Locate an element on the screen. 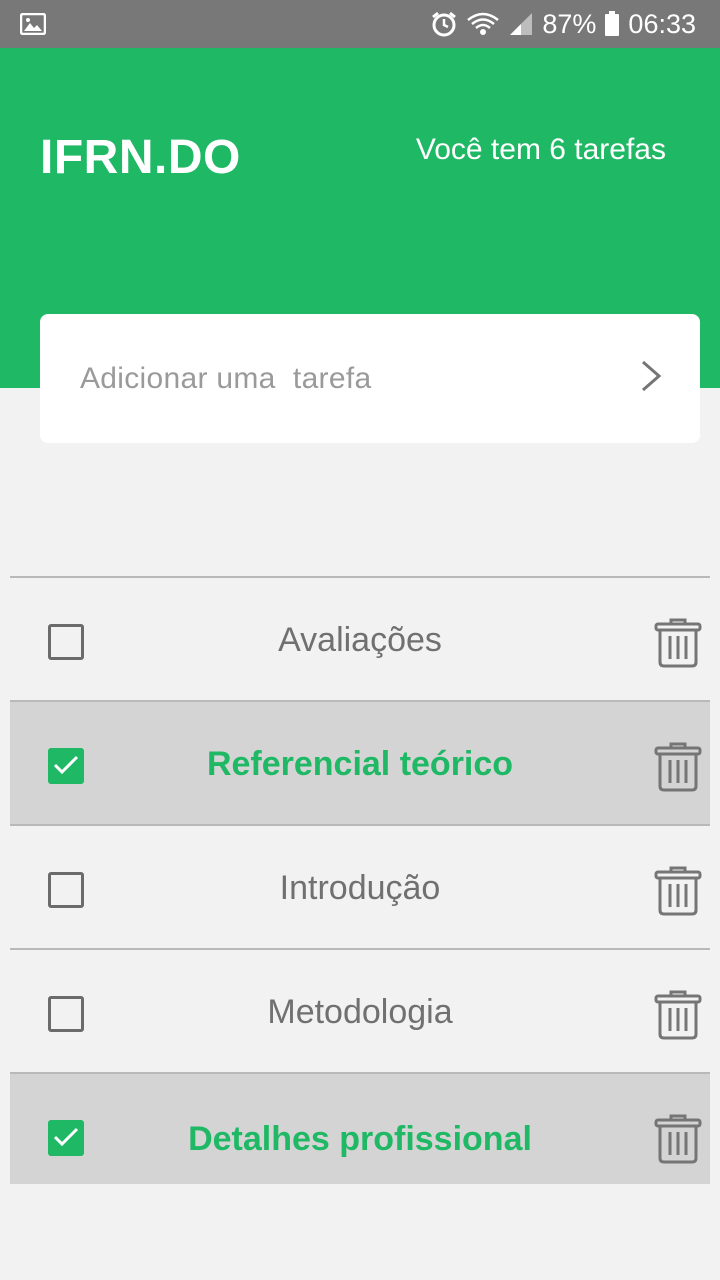 Image resolution: width=720 pixels, height=1280 pixels. image-icon is located at coordinates (33, 24).